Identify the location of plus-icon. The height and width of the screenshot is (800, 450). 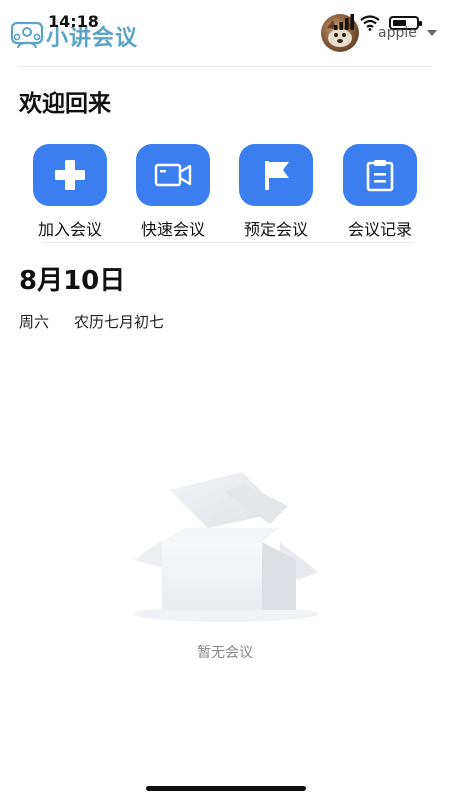
(70, 175).